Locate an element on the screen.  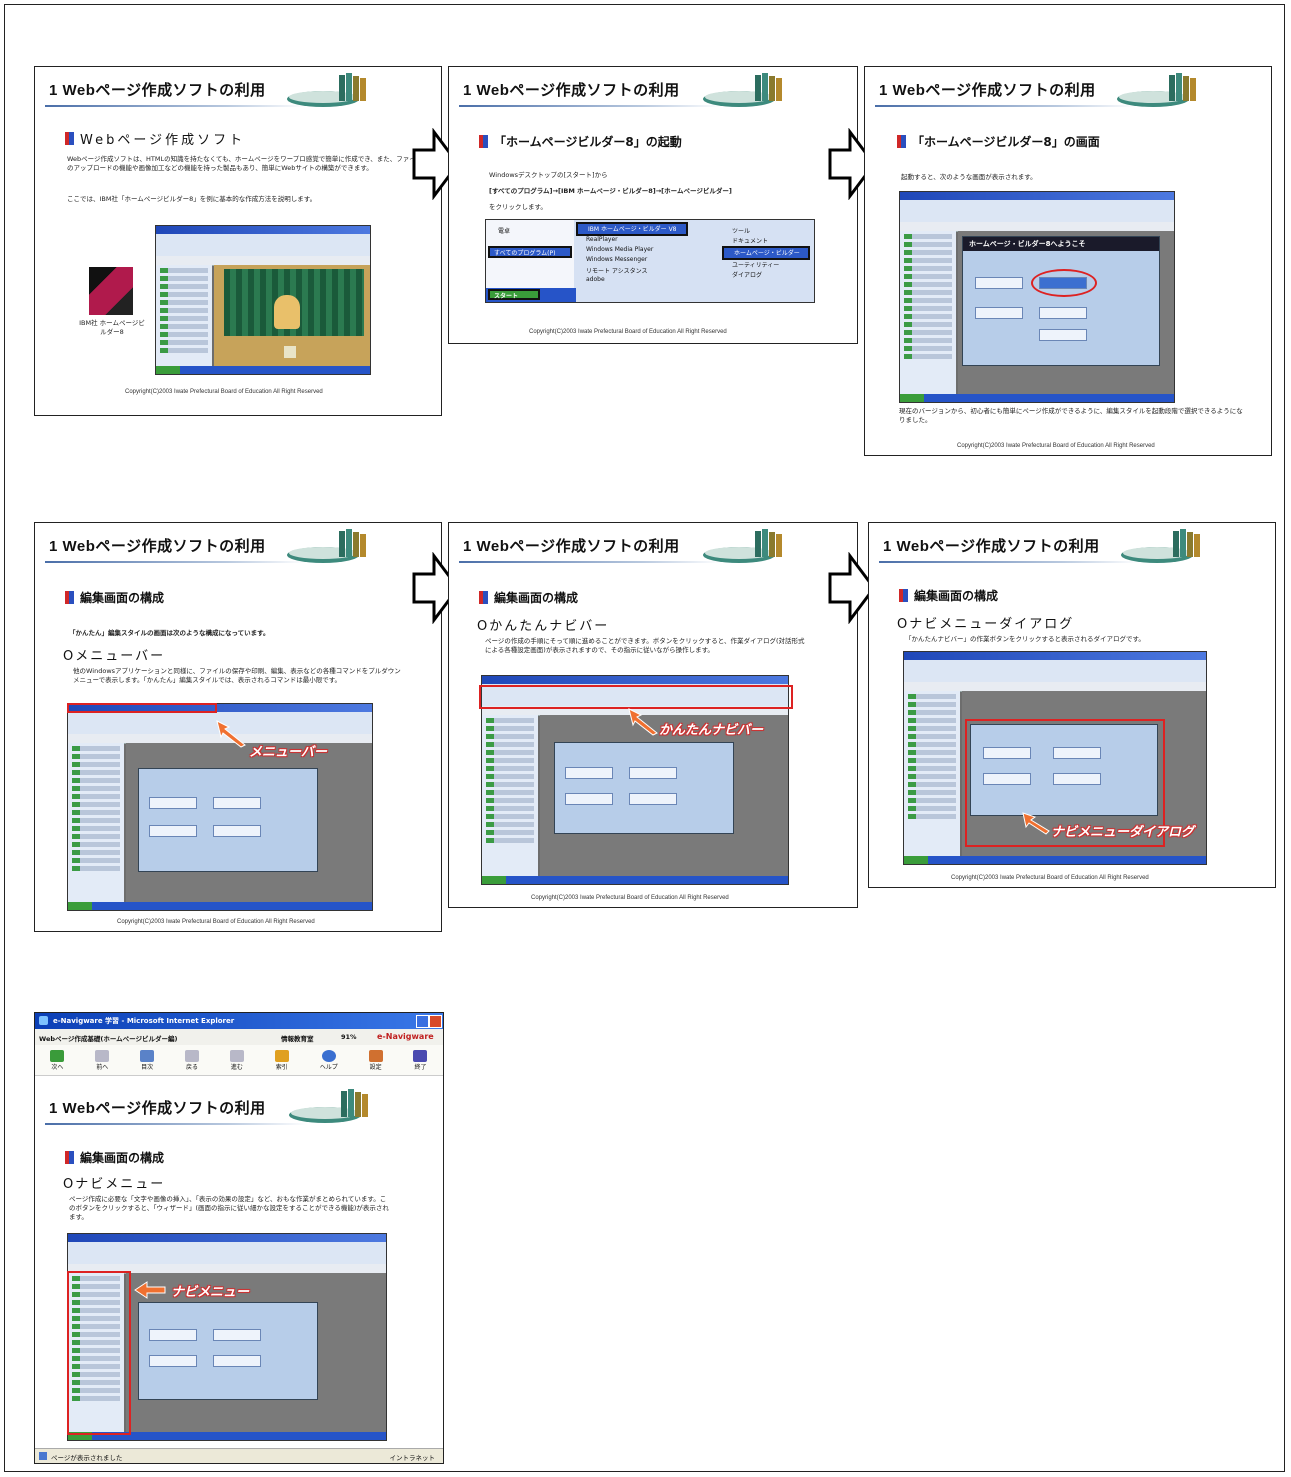
toolbar-button-exit: 終了 is located at coordinates (420, 1060).